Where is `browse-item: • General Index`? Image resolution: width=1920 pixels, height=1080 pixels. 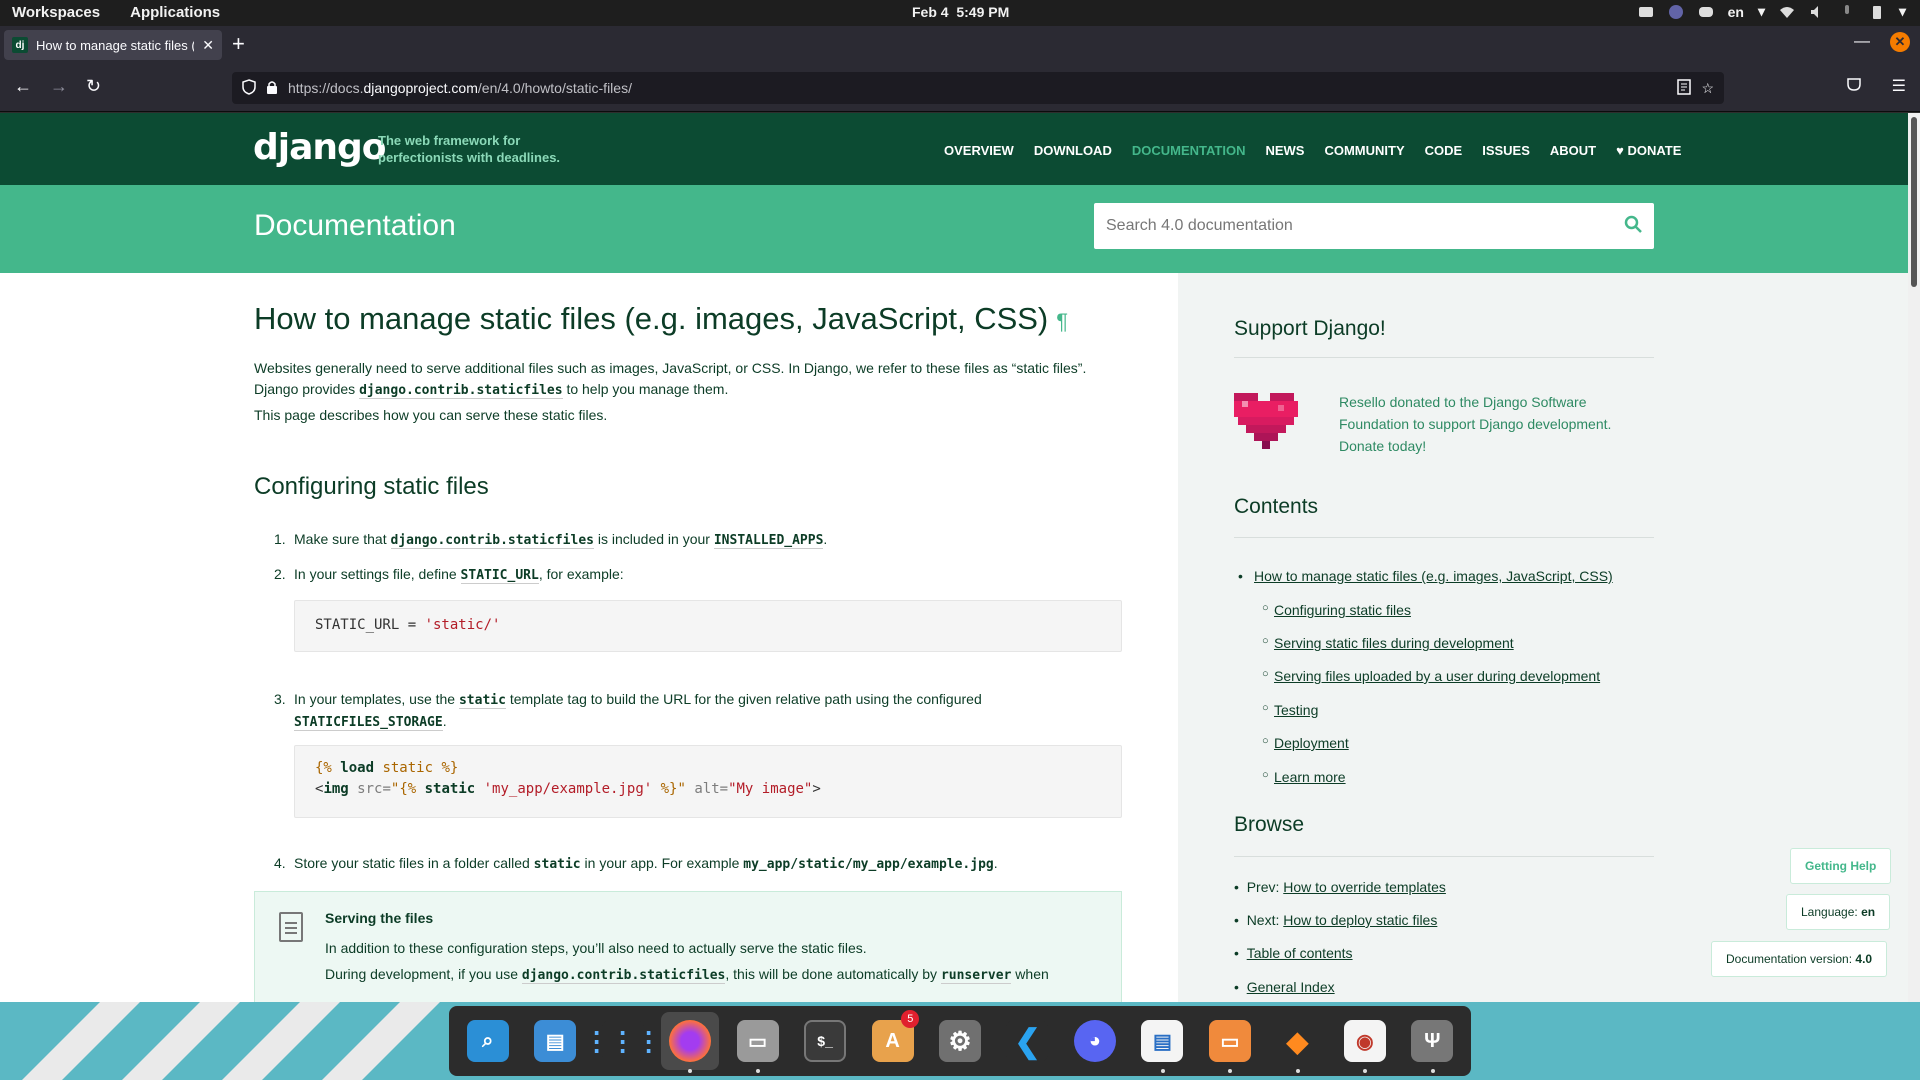
browse-item: • General Index is located at coordinates (1284, 987).